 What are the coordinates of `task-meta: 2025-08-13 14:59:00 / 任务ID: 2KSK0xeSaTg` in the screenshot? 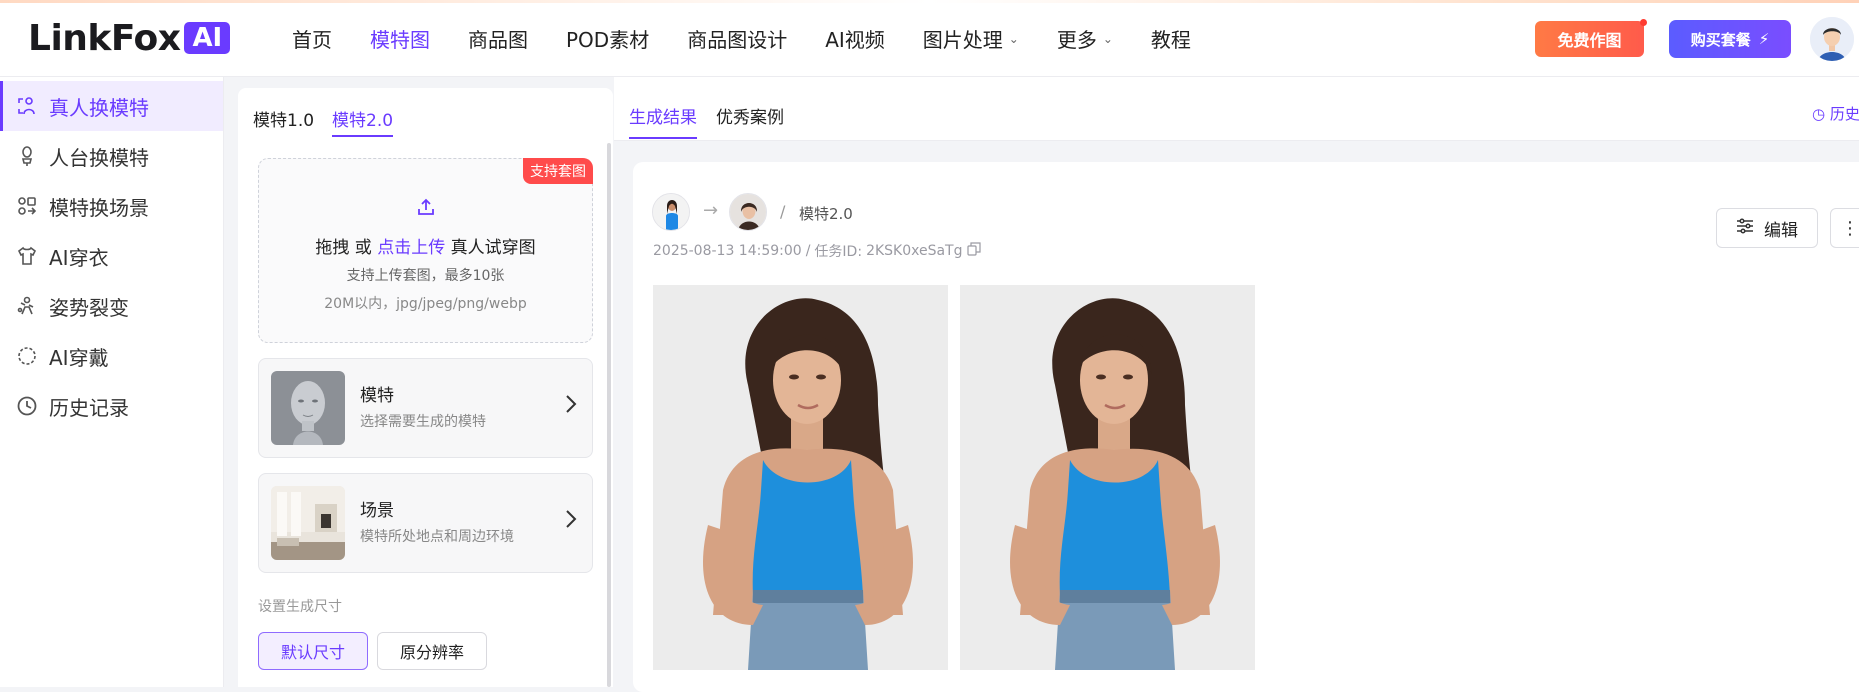 It's located at (817, 251).